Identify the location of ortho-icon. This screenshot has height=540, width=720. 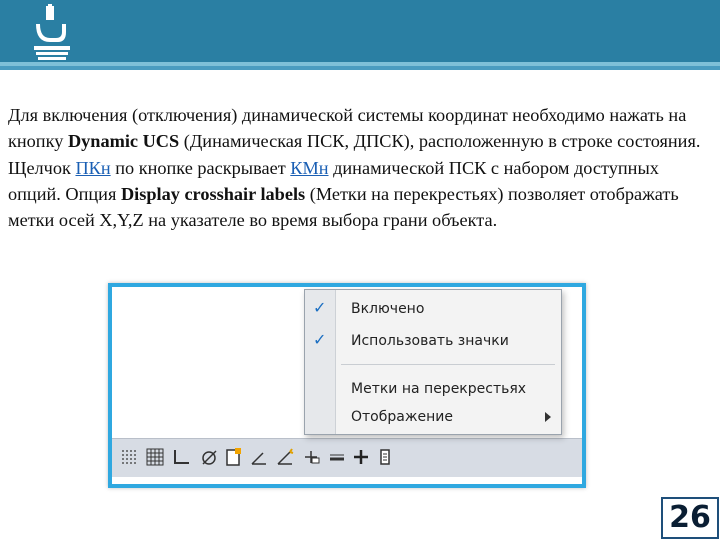
(181, 457).